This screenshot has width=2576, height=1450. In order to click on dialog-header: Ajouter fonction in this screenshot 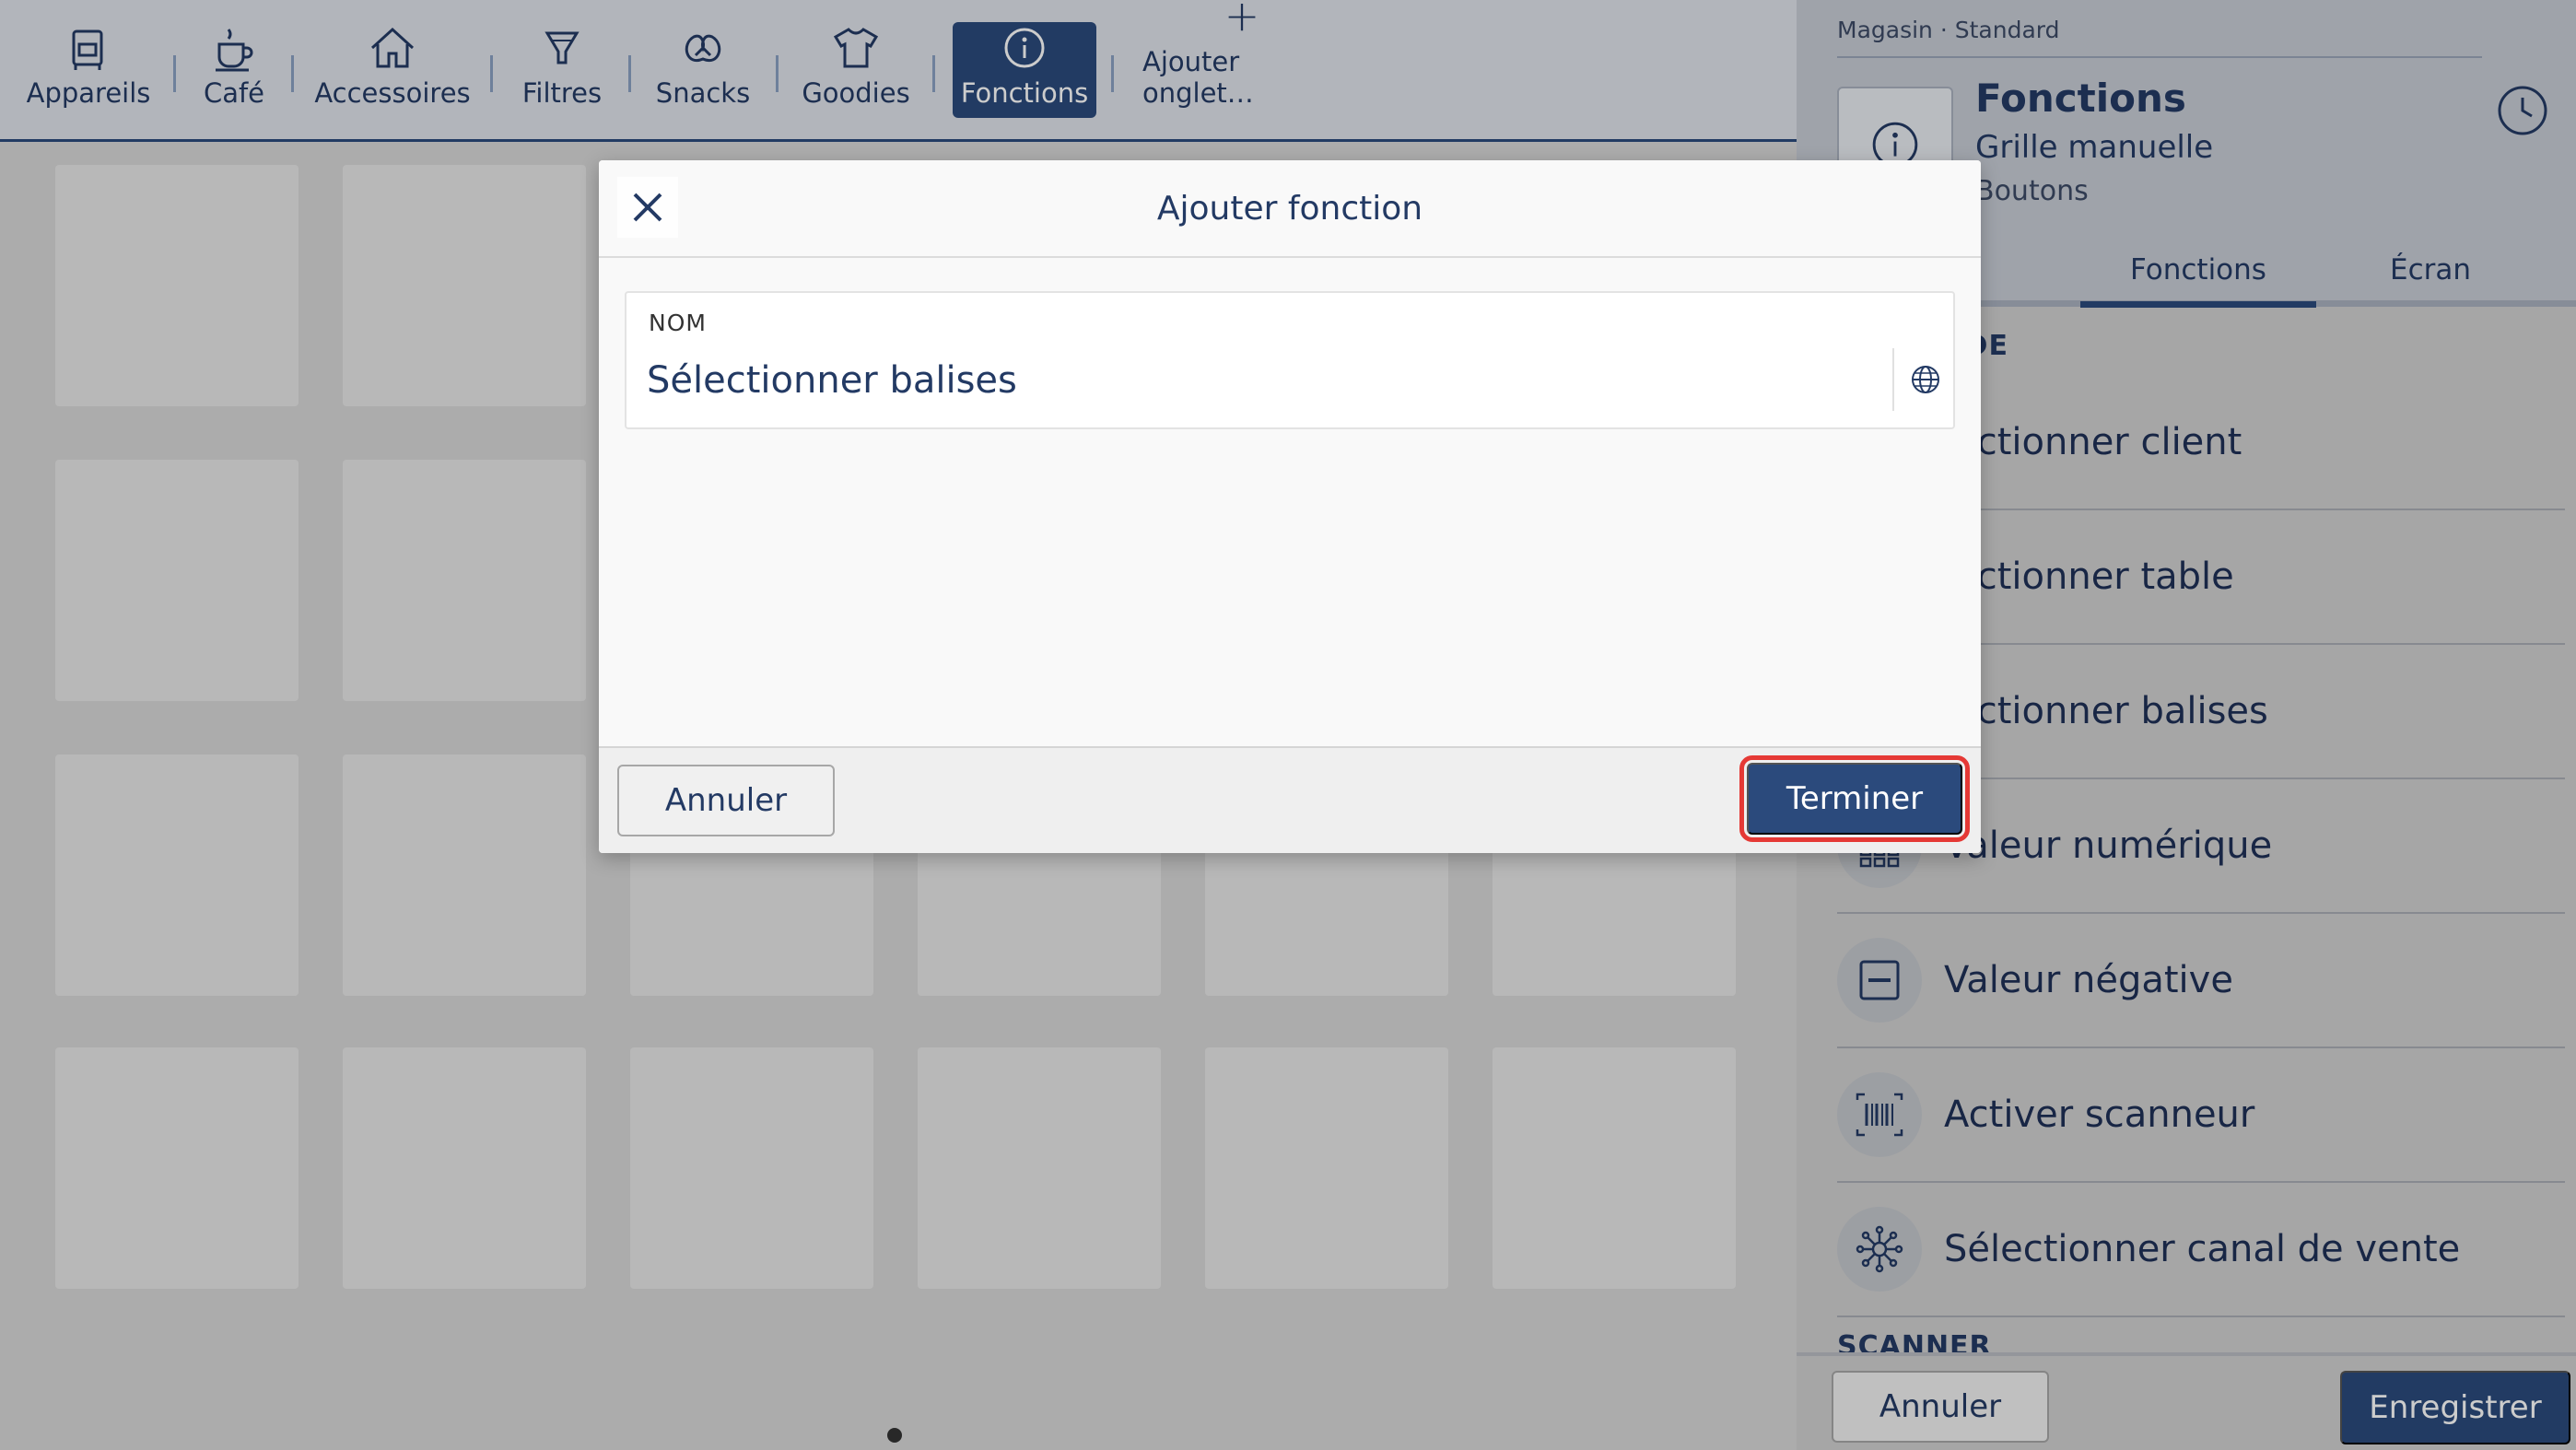, I will do `click(1290, 209)`.